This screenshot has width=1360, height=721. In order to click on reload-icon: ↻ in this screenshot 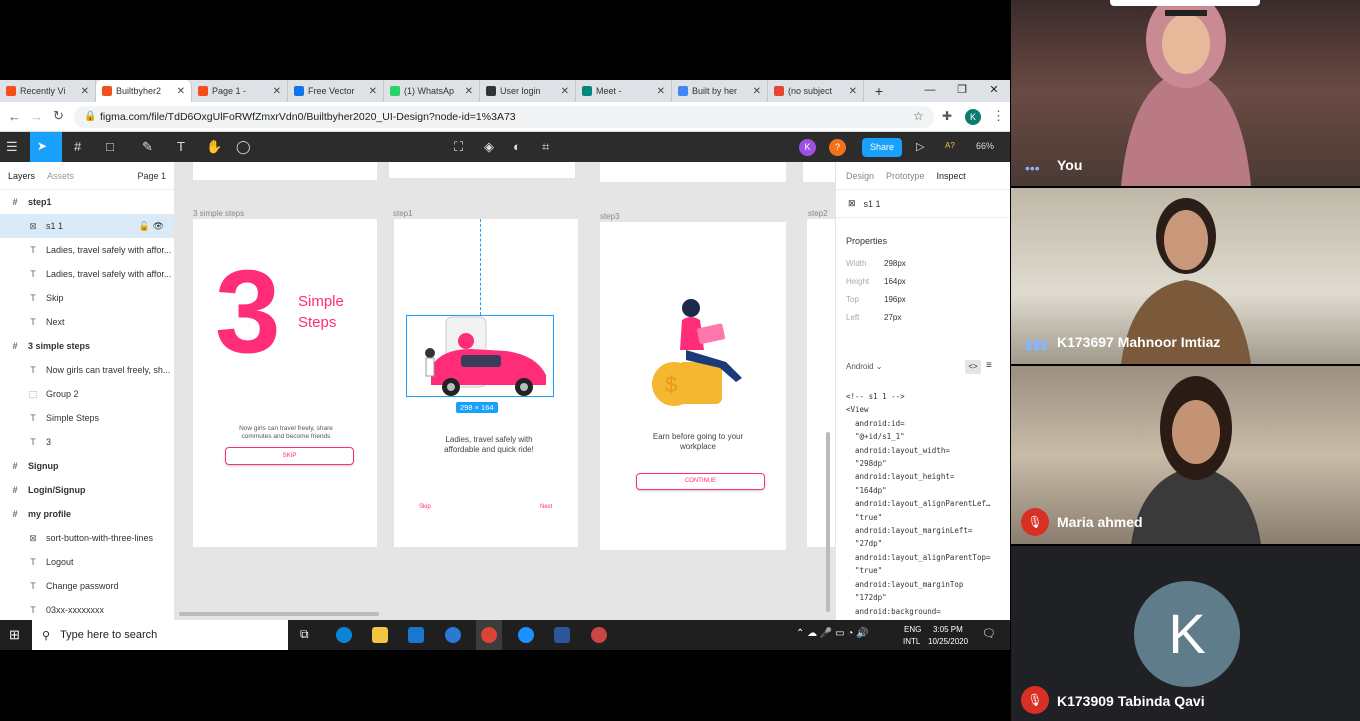, I will do `click(58, 116)`.